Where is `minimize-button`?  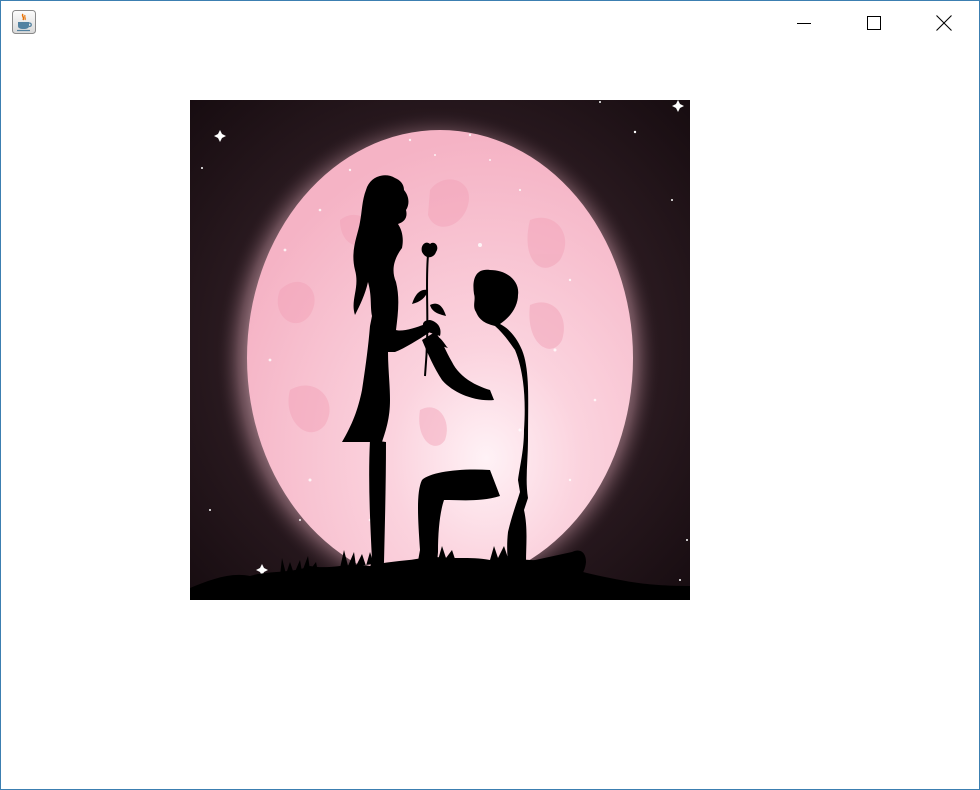
minimize-button is located at coordinates (804, 23).